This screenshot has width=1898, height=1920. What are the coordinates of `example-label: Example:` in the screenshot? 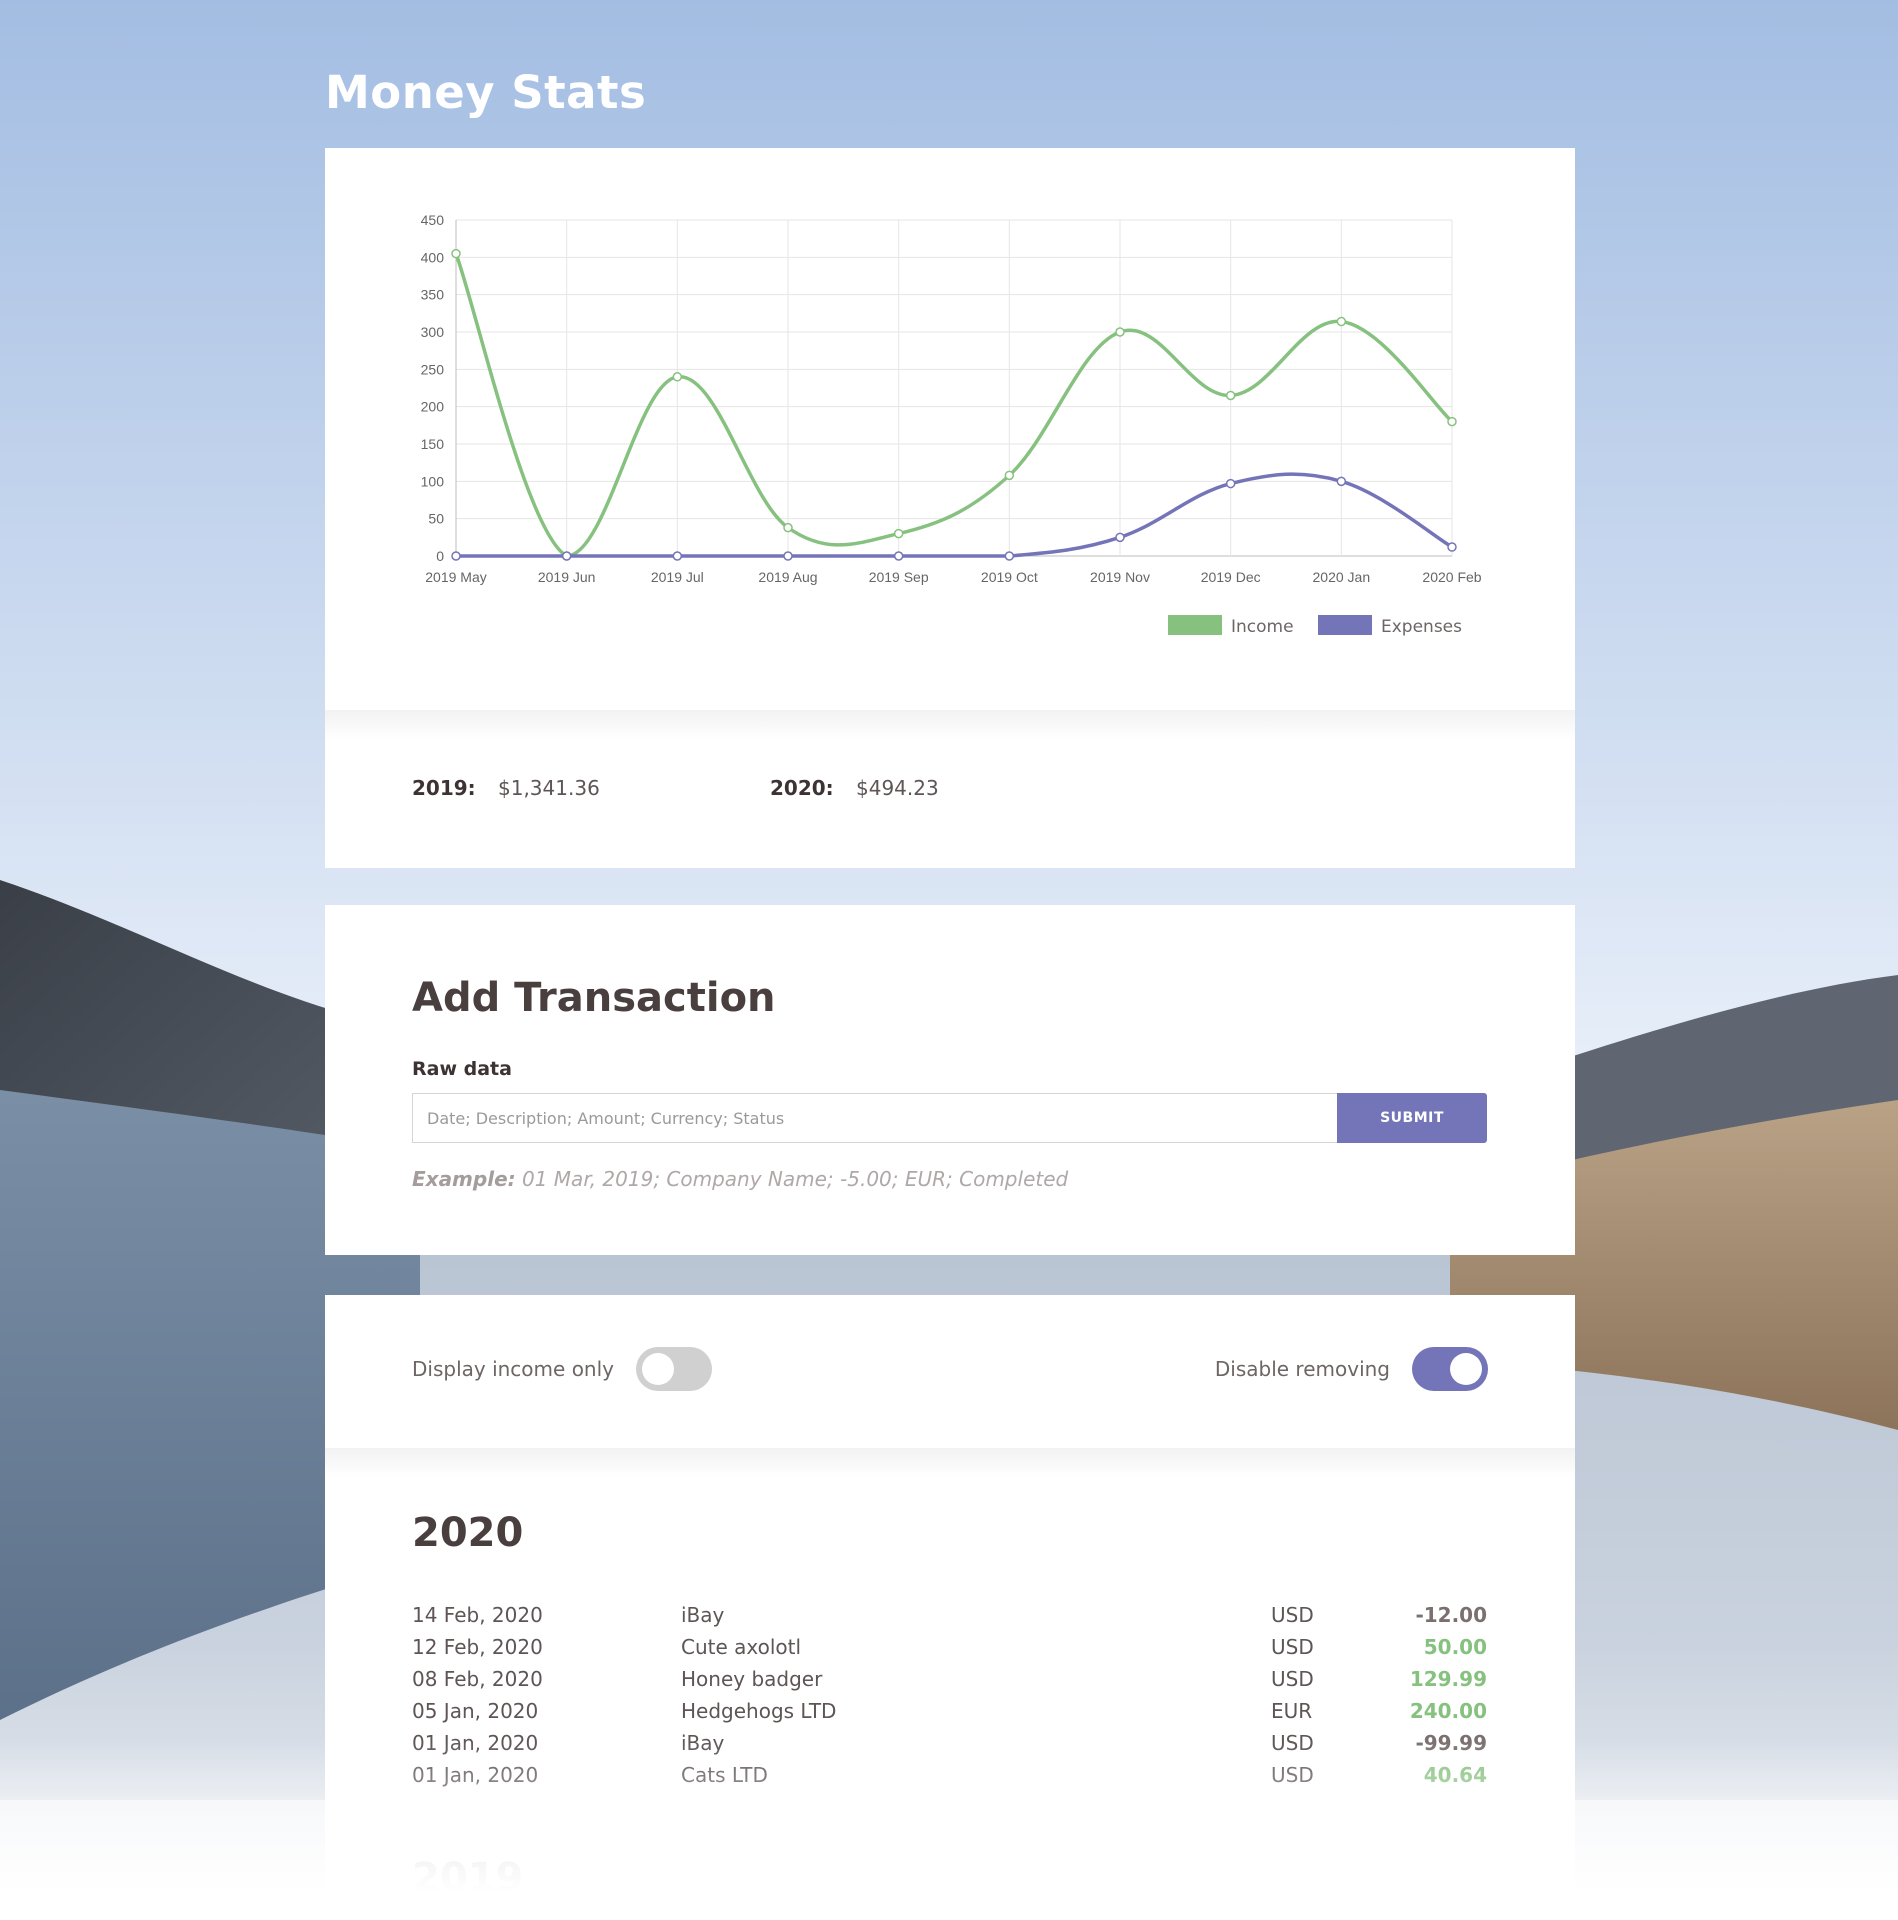 It's located at (464, 1179).